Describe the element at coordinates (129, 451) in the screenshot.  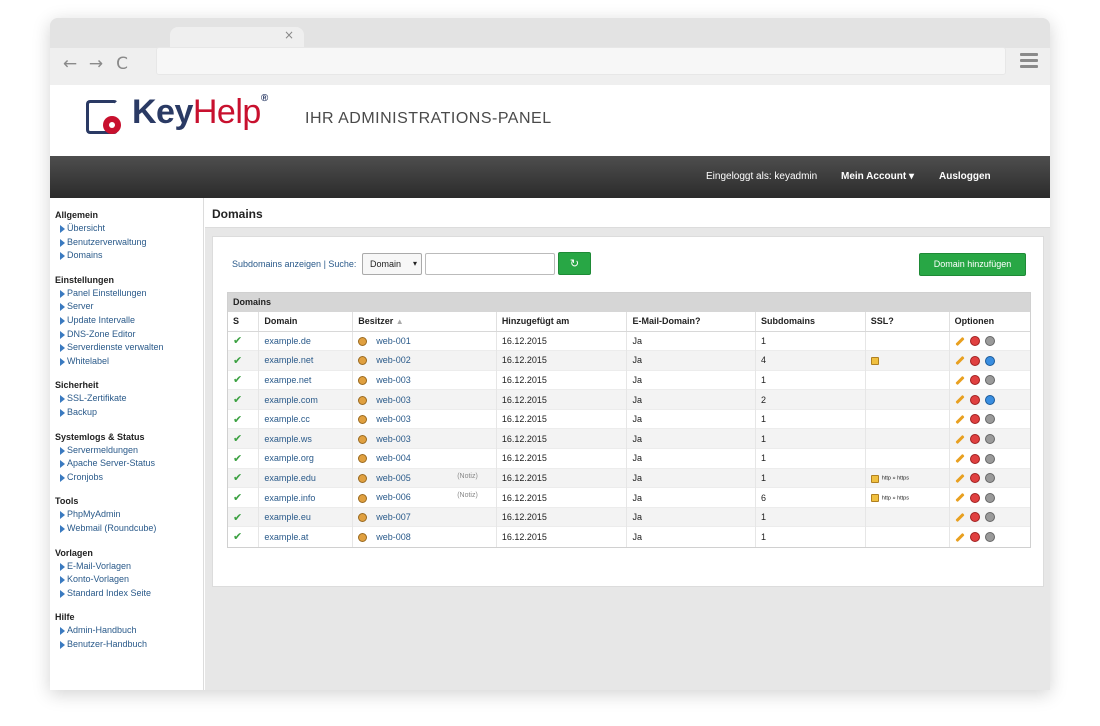
I see `sidebar-item: Servermeldungen` at that location.